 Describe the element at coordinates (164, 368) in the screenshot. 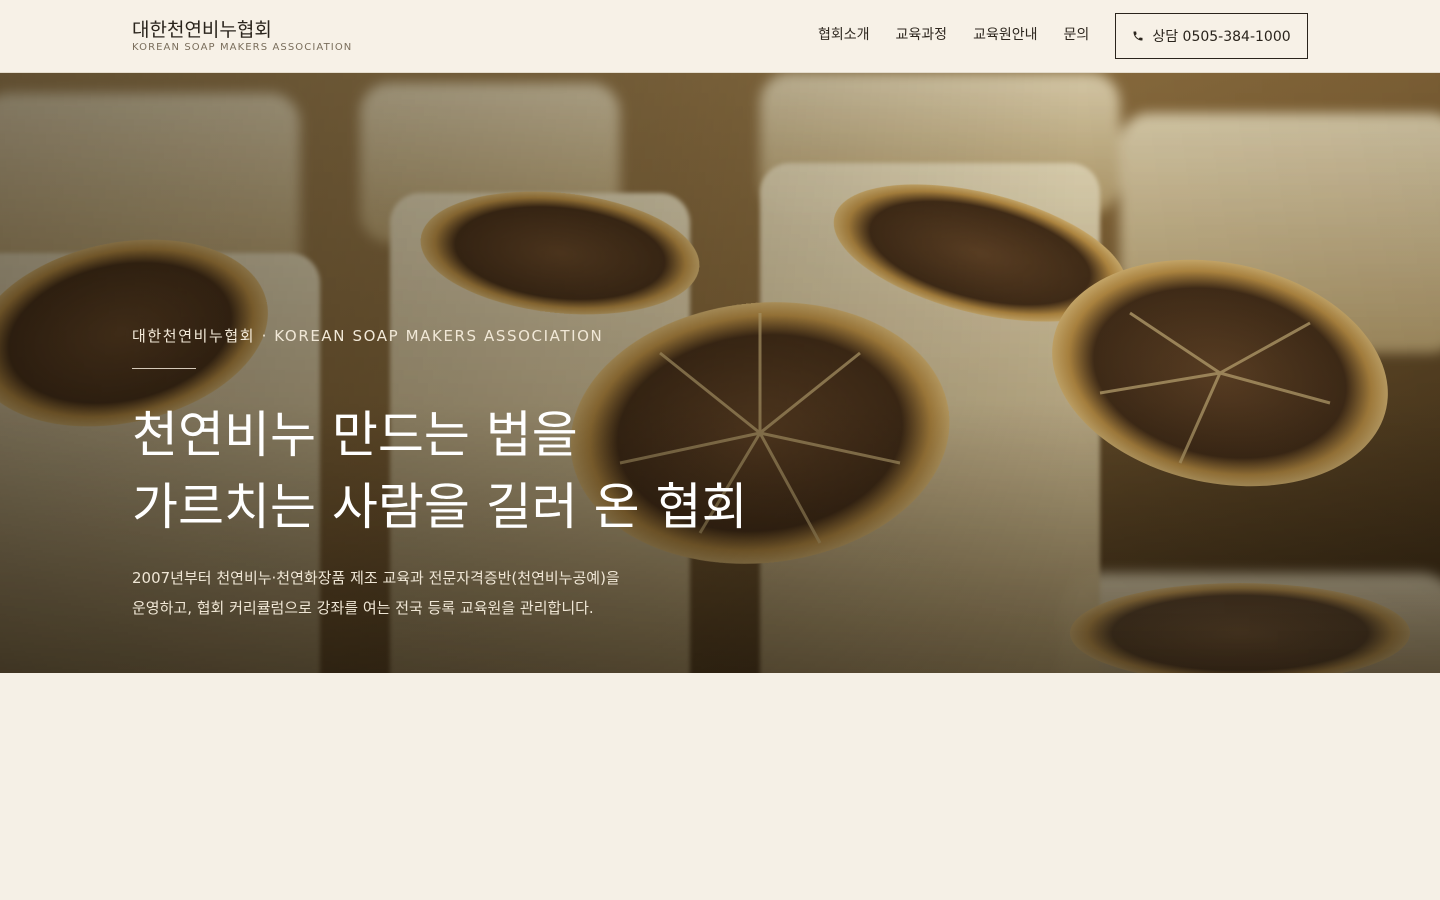

I see `hero-divider` at that location.